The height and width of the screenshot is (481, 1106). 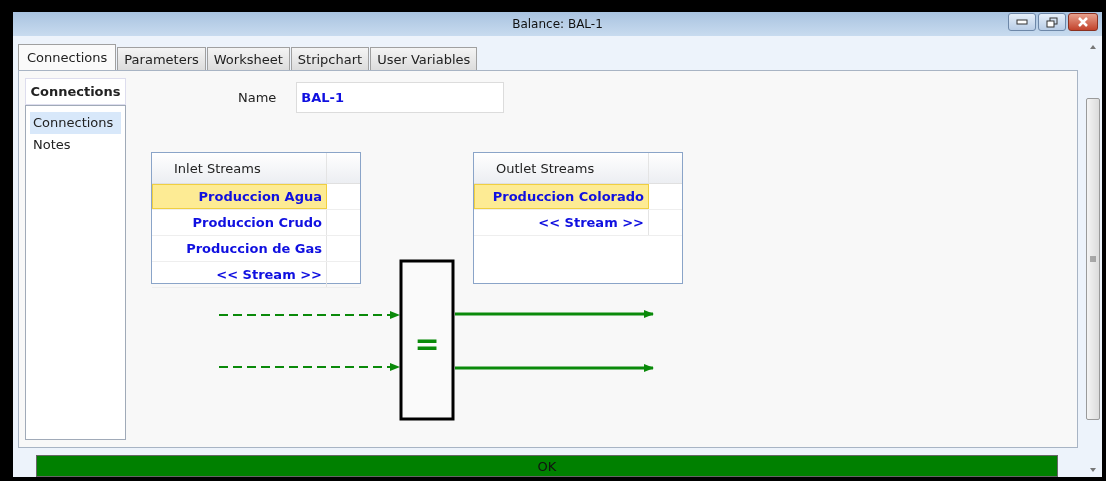 I want to click on restore-icon, so click(x=1052, y=22).